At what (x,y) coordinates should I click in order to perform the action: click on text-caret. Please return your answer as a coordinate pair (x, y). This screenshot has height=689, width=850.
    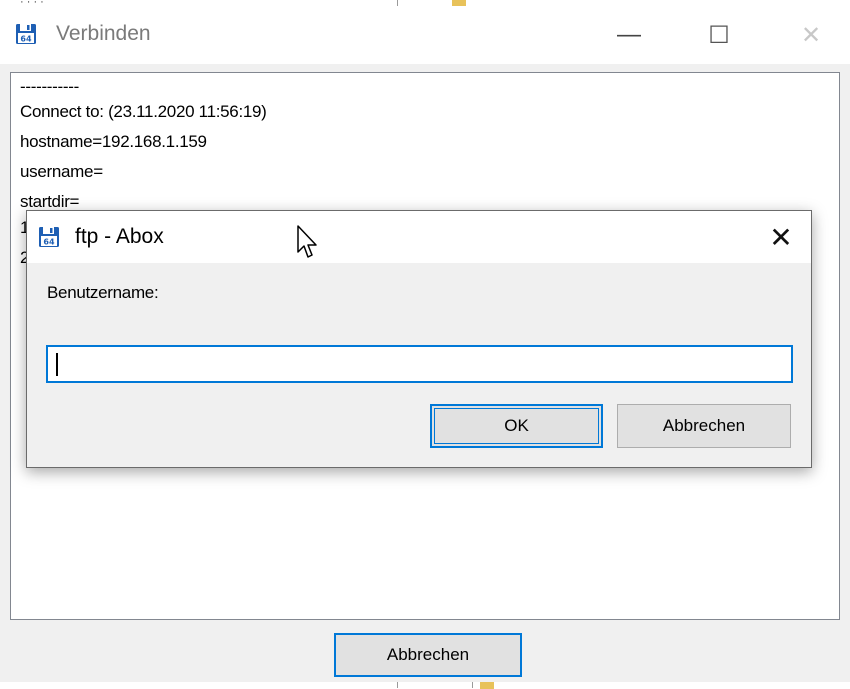
    Looking at the image, I should click on (57, 364).